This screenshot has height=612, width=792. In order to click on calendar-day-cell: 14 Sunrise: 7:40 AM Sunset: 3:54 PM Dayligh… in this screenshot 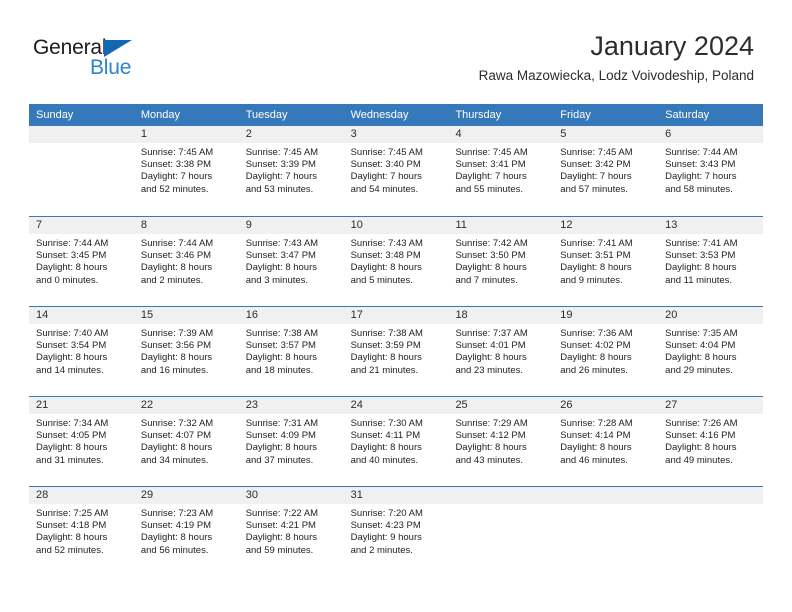, I will do `click(81, 351)`.